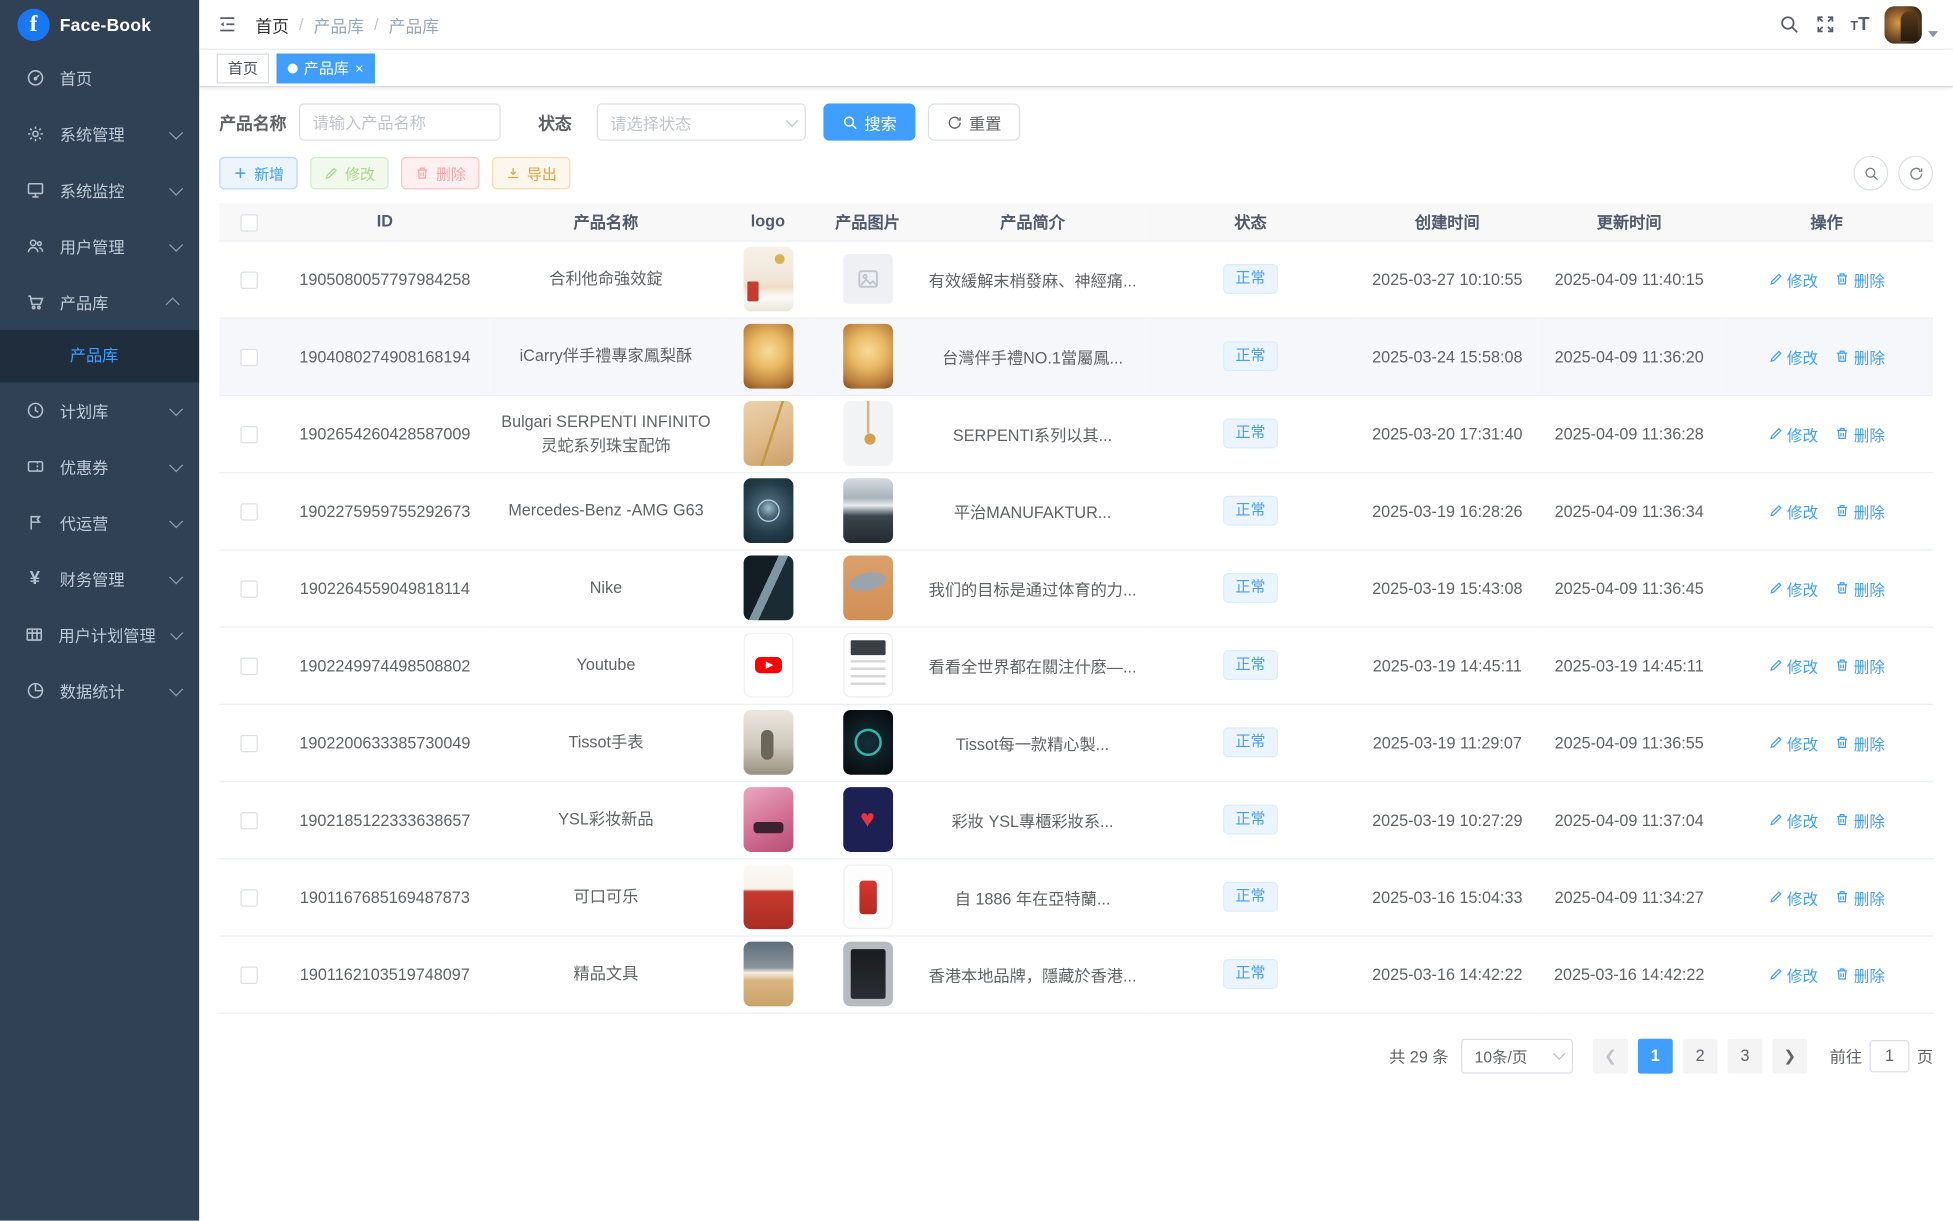 This screenshot has height=1221, width=1953. Describe the element at coordinates (1925, 1057) in the screenshot. I see `page-unit: 页` at that location.